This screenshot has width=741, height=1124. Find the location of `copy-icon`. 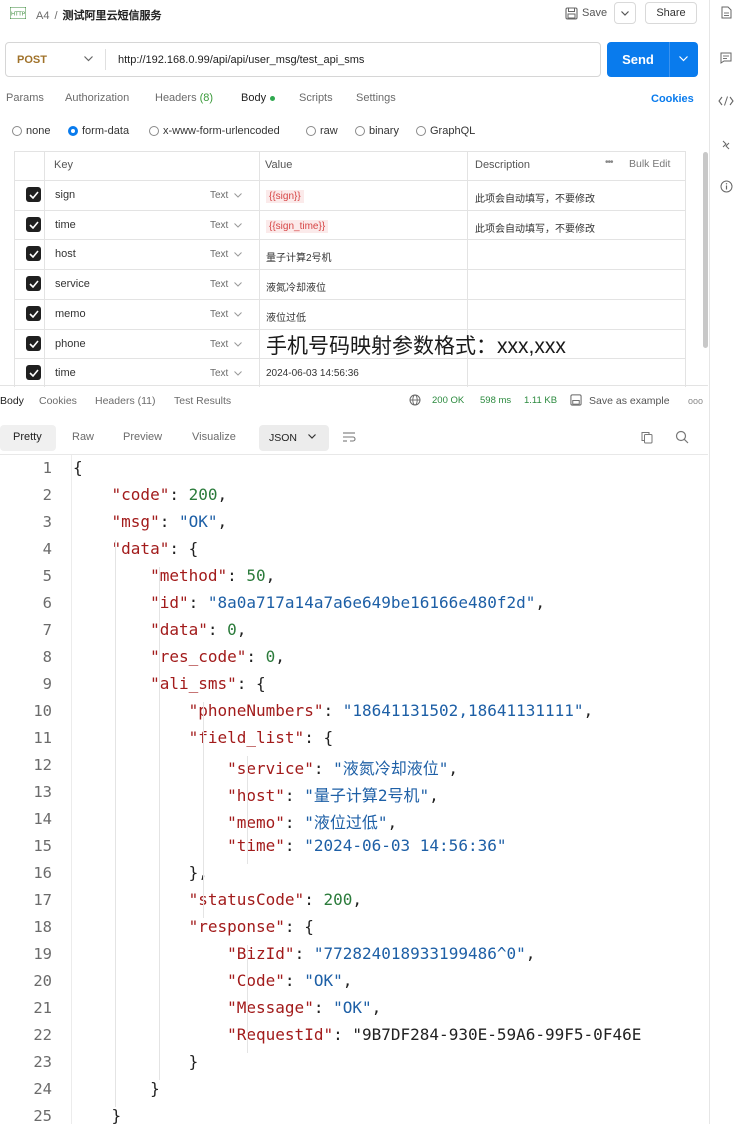

copy-icon is located at coordinates (647, 437).